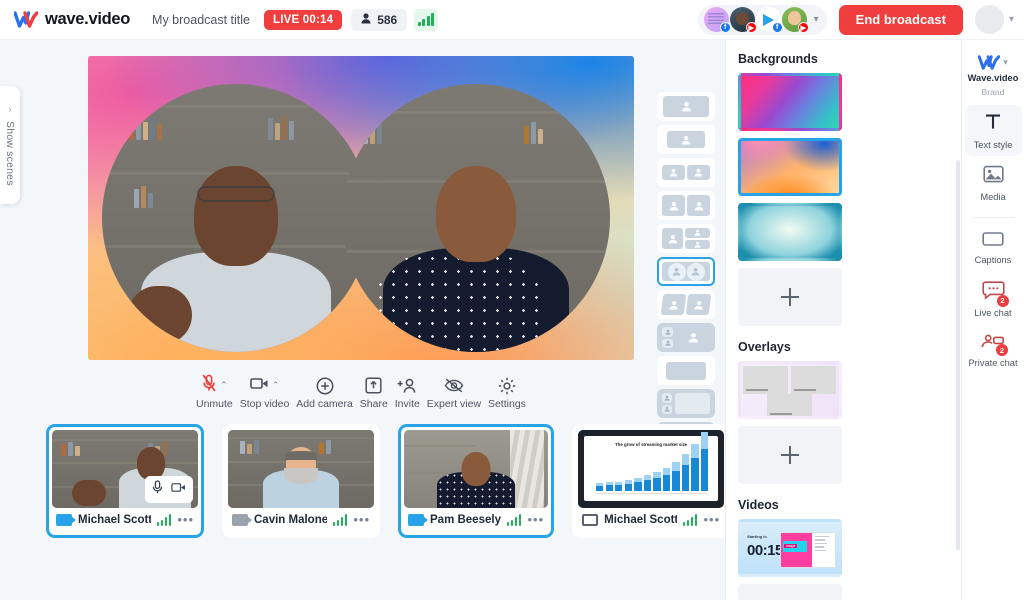 The height and width of the screenshot is (600, 1024). I want to click on share-button: Share, so click(374, 393).